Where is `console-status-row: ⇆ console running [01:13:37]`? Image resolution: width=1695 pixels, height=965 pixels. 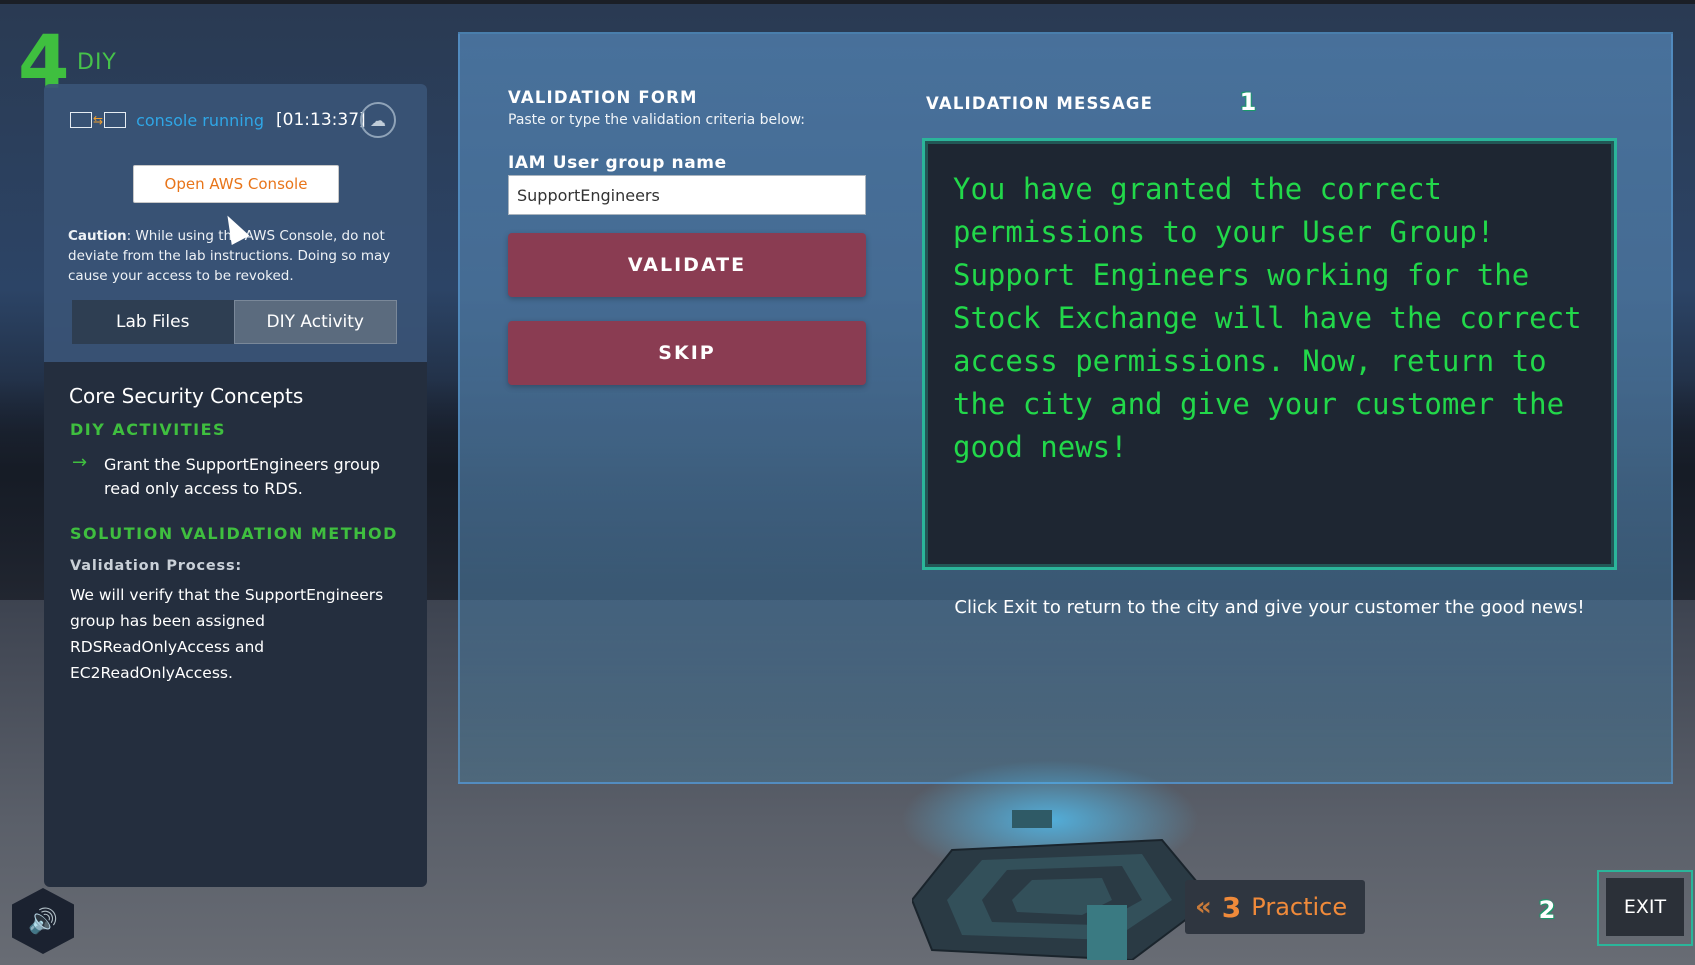
console-status-row: ⇆ console running [01:13:37] is located at coordinates (218, 120).